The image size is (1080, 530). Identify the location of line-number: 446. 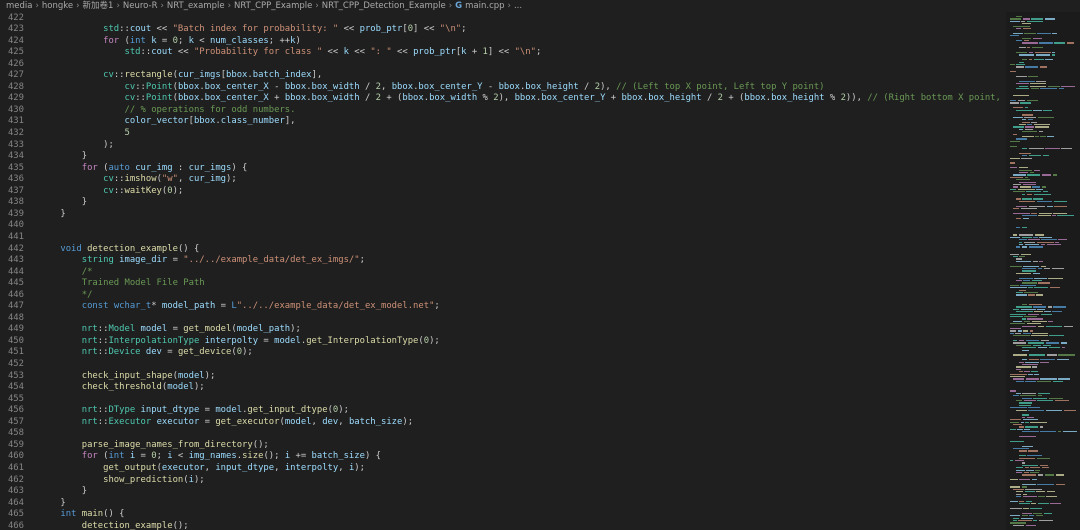
(15, 294).